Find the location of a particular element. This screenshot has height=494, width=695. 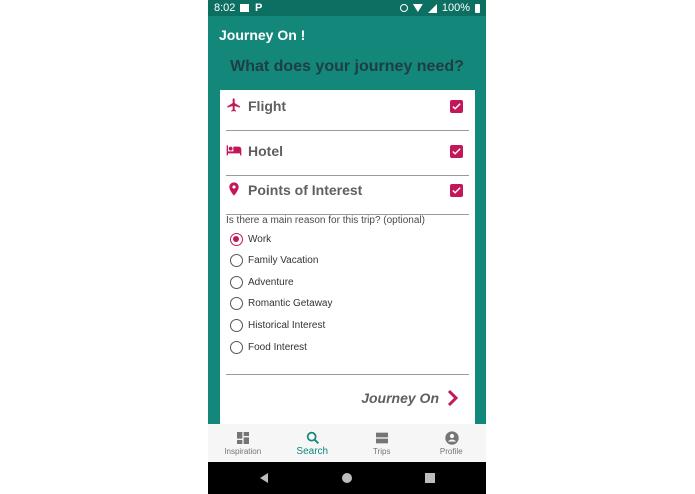

nav-item-trips: Trips is located at coordinates (382, 443).